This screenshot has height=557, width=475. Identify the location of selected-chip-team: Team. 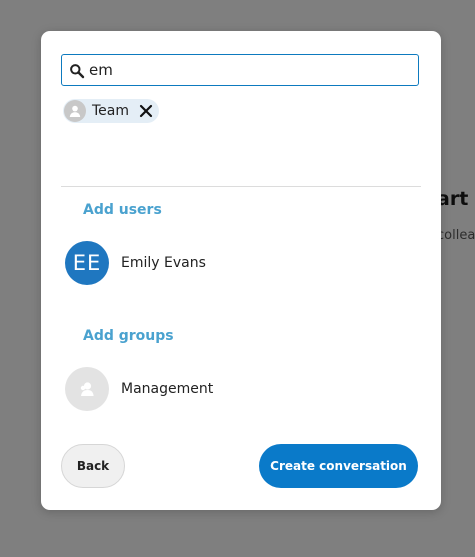
(111, 111).